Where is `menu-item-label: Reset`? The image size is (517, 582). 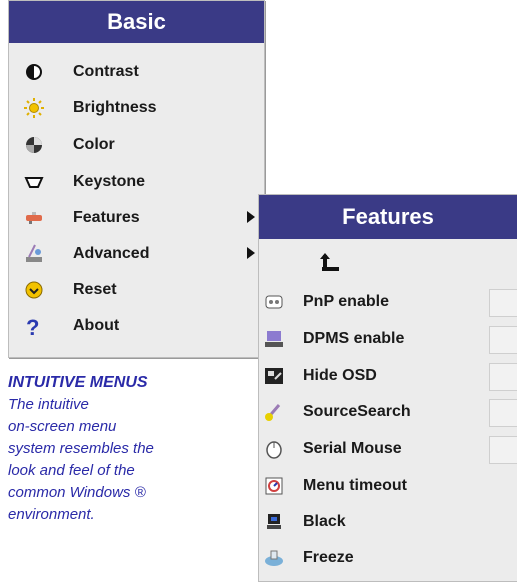 menu-item-label: Reset is located at coordinates (95, 289).